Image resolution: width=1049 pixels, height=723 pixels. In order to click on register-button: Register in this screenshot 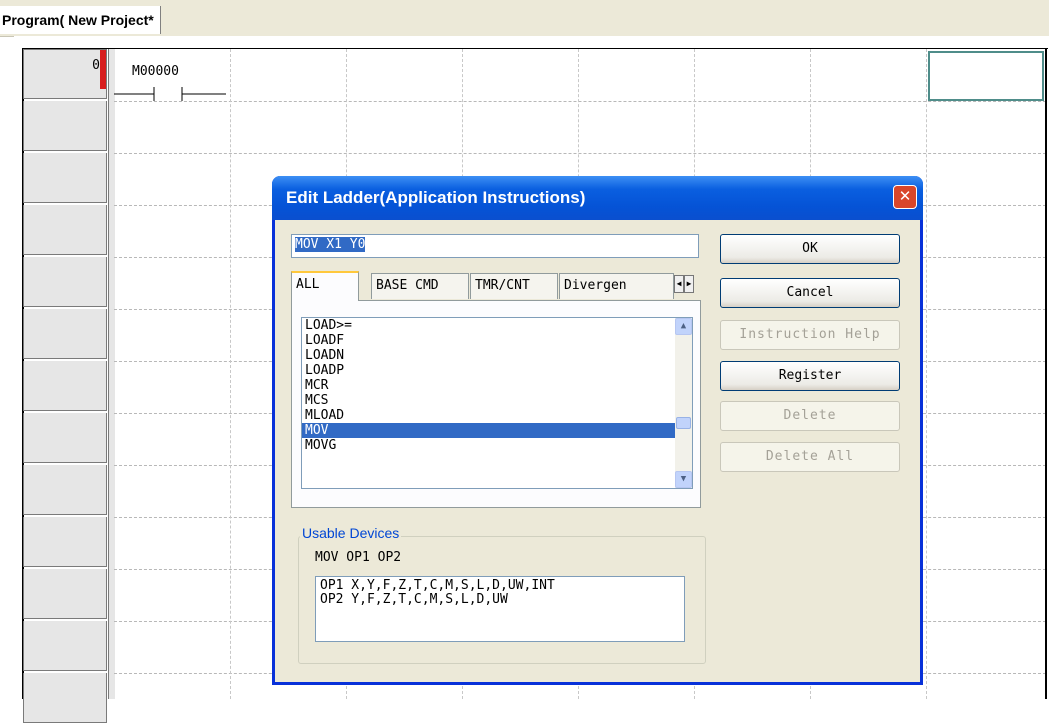, I will do `click(810, 376)`.